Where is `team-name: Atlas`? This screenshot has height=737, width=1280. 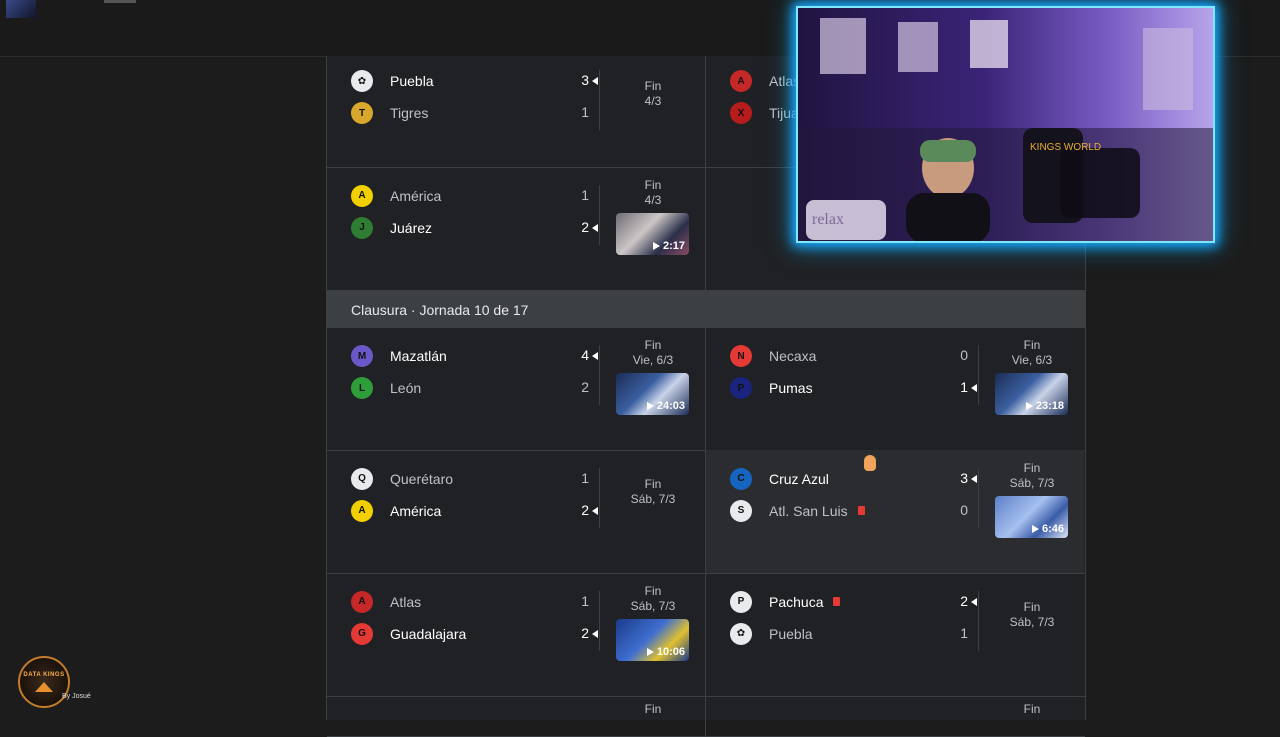 team-name: Atlas is located at coordinates (406, 601).